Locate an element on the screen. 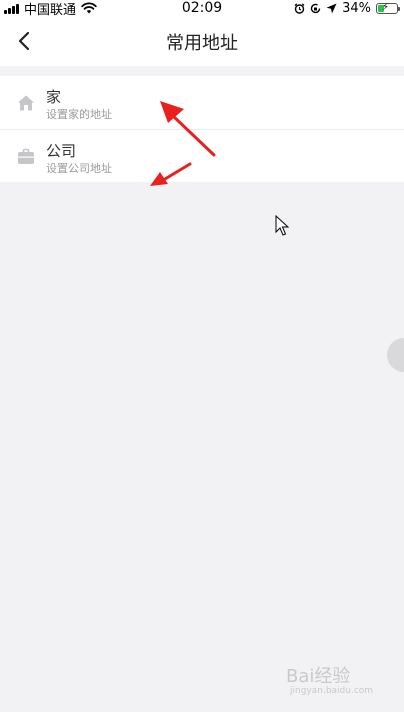 The image size is (404, 712). mouse-cursor-icon is located at coordinates (282, 225).